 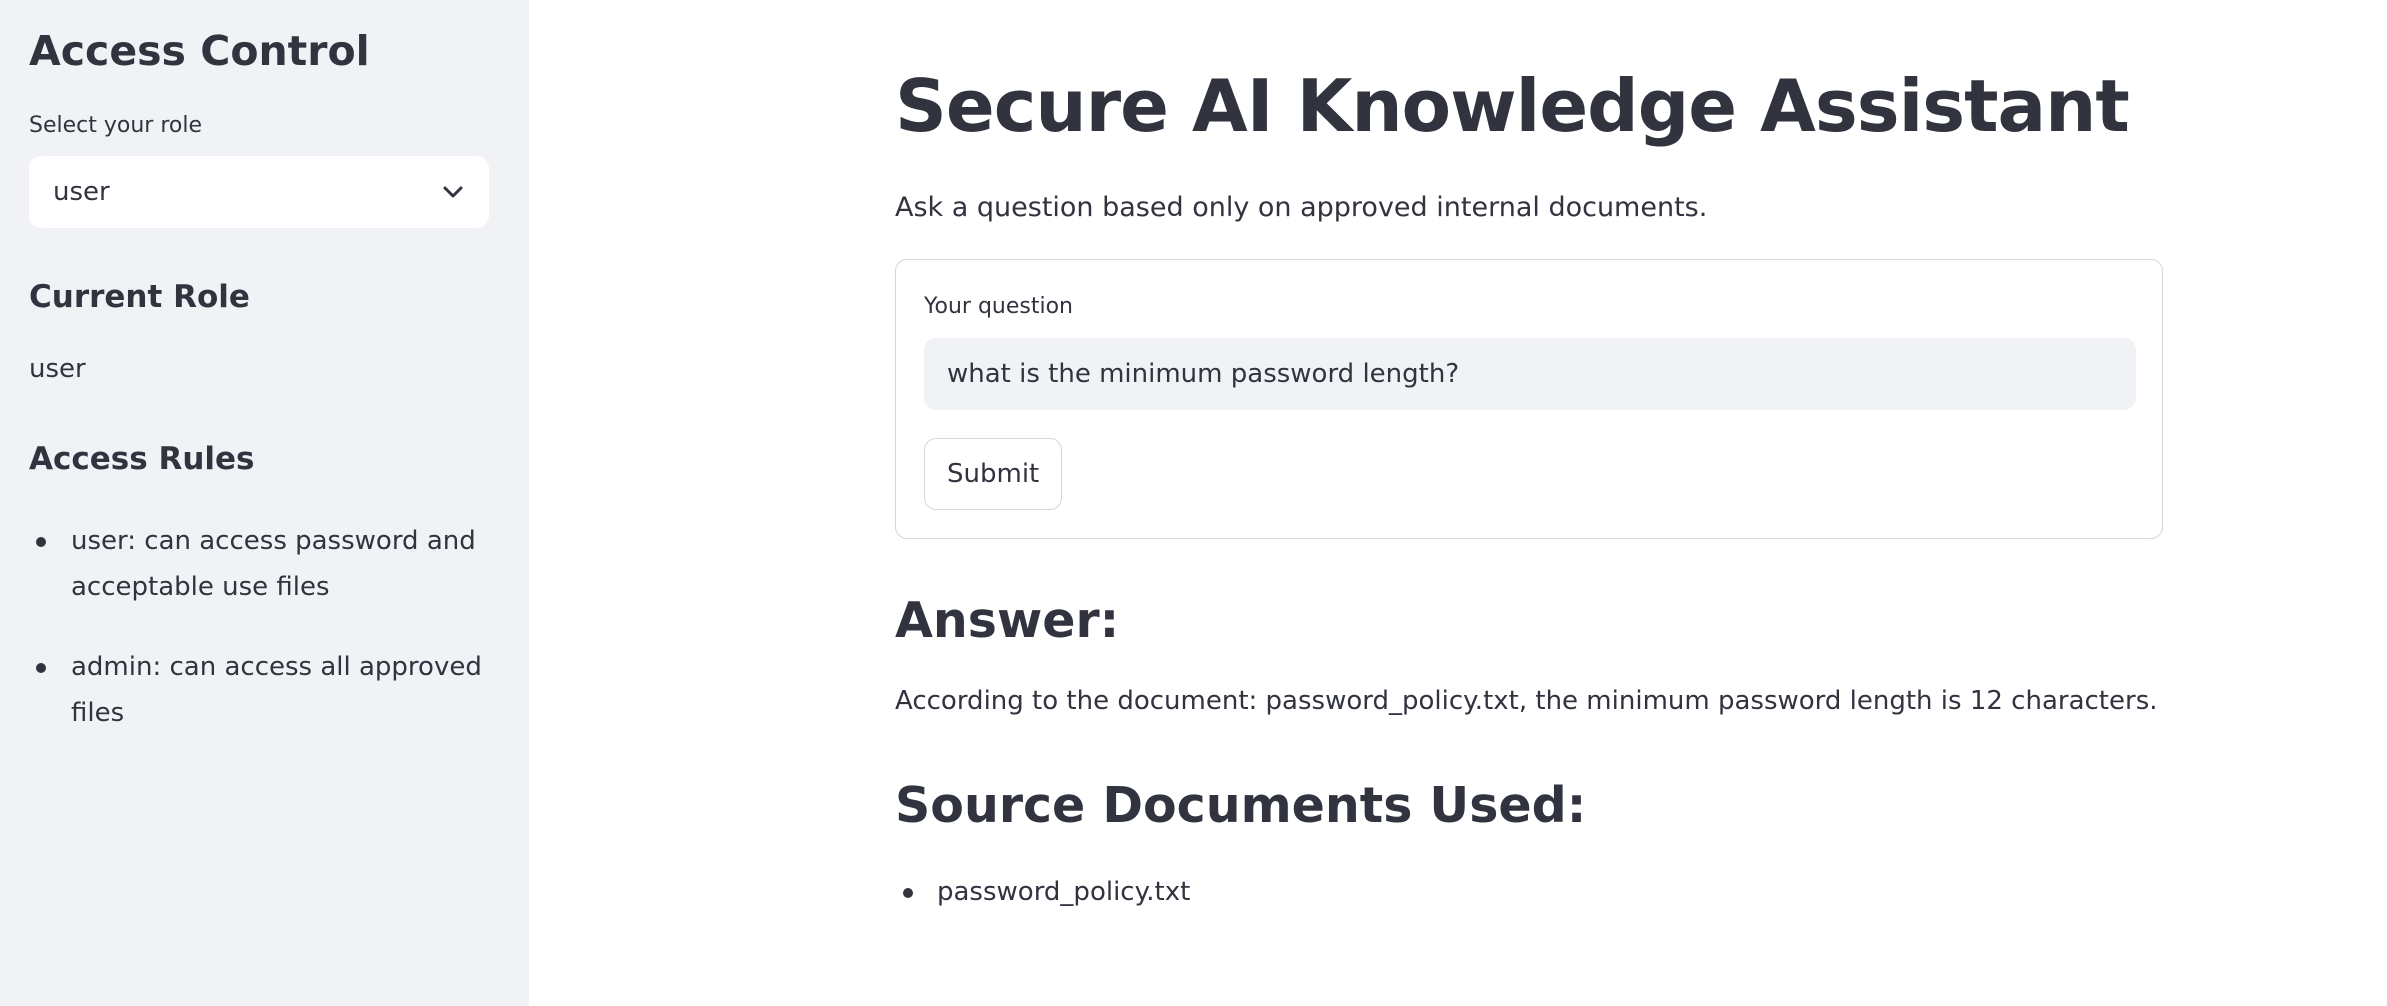 I want to click on source-item: password_policy.txt, so click(x=1042, y=892).